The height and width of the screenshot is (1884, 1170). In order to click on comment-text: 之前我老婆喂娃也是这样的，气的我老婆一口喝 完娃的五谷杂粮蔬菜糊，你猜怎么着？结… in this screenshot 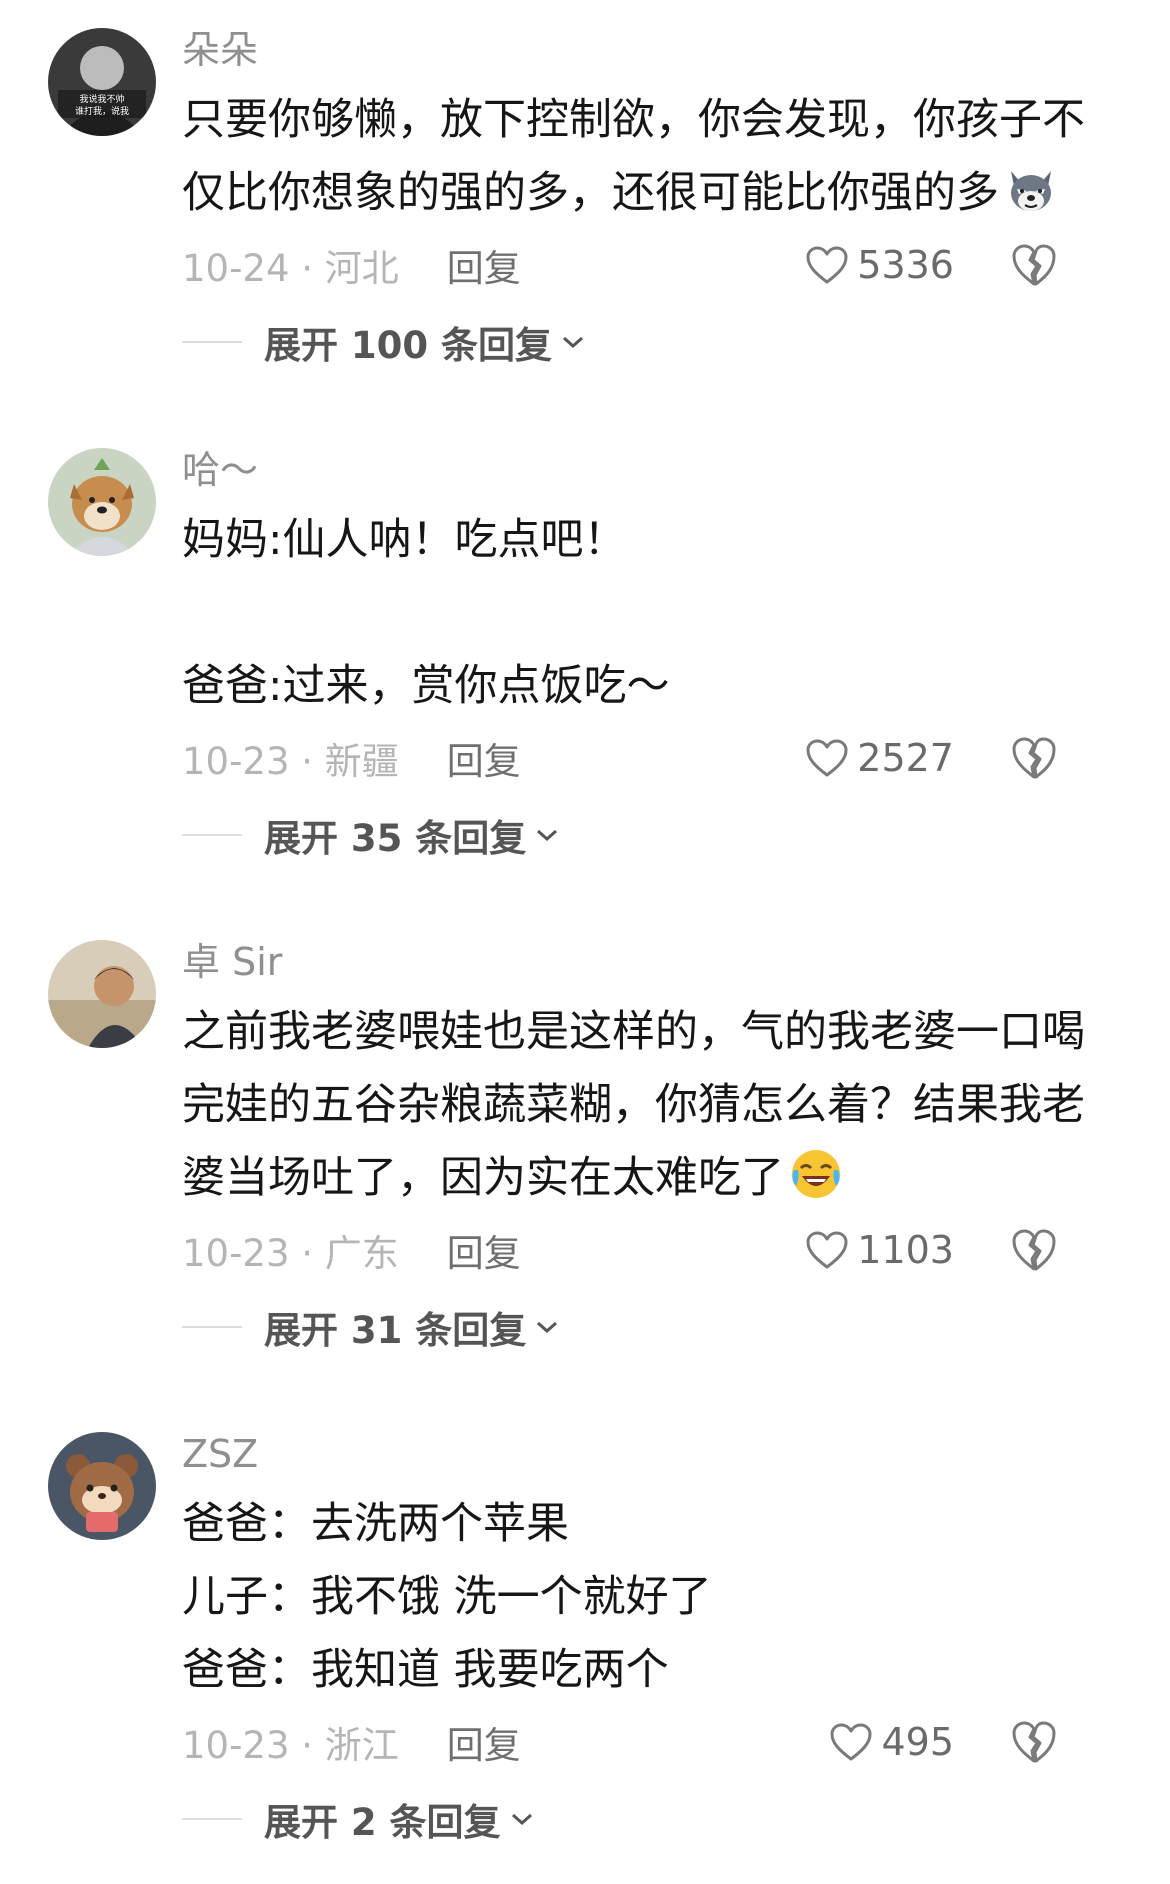, I will do `click(648, 1105)`.